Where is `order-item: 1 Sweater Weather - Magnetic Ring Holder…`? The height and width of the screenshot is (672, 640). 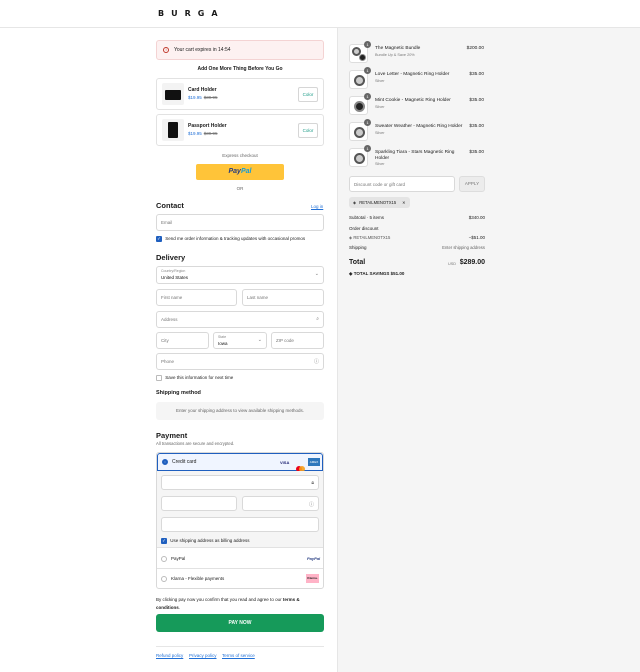
order-item: 1 Sweater Weather - Magnetic Ring Holder… is located at coordinates (419, 132).